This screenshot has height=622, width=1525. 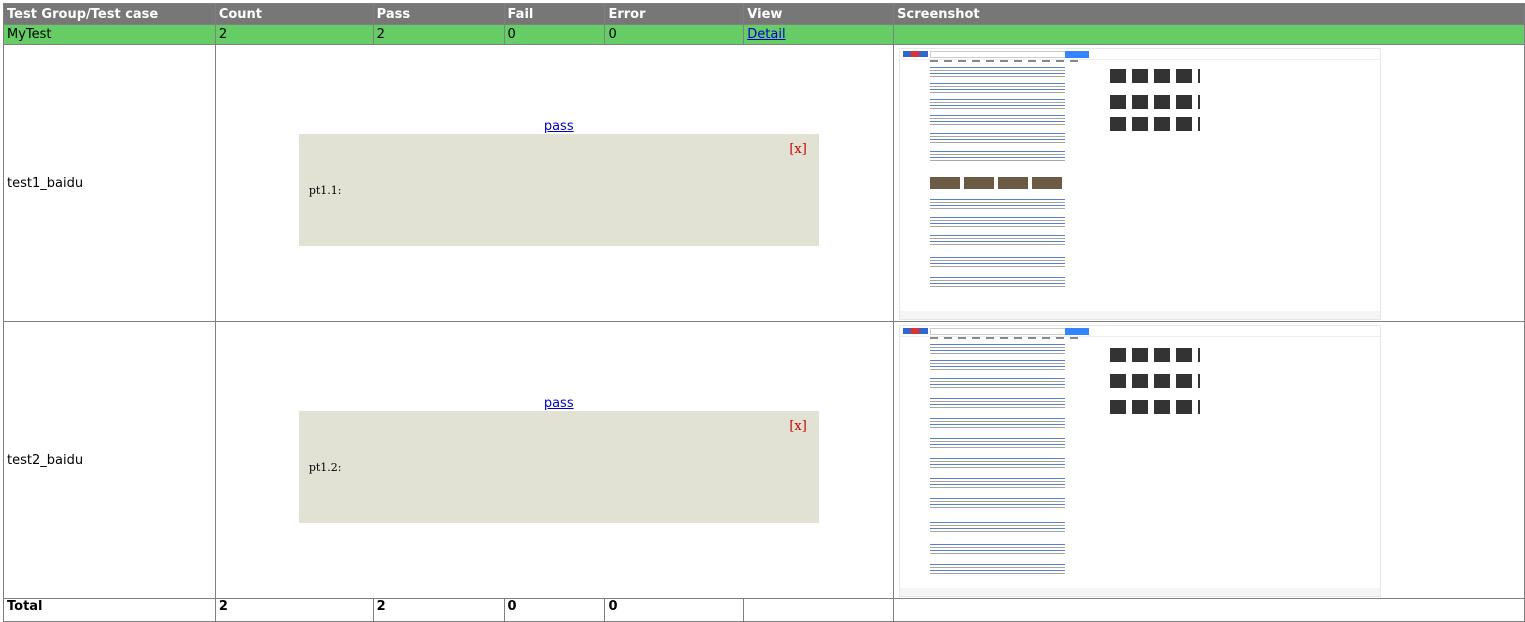 I want to click on total-count: 2, so click(x=294, y=610).